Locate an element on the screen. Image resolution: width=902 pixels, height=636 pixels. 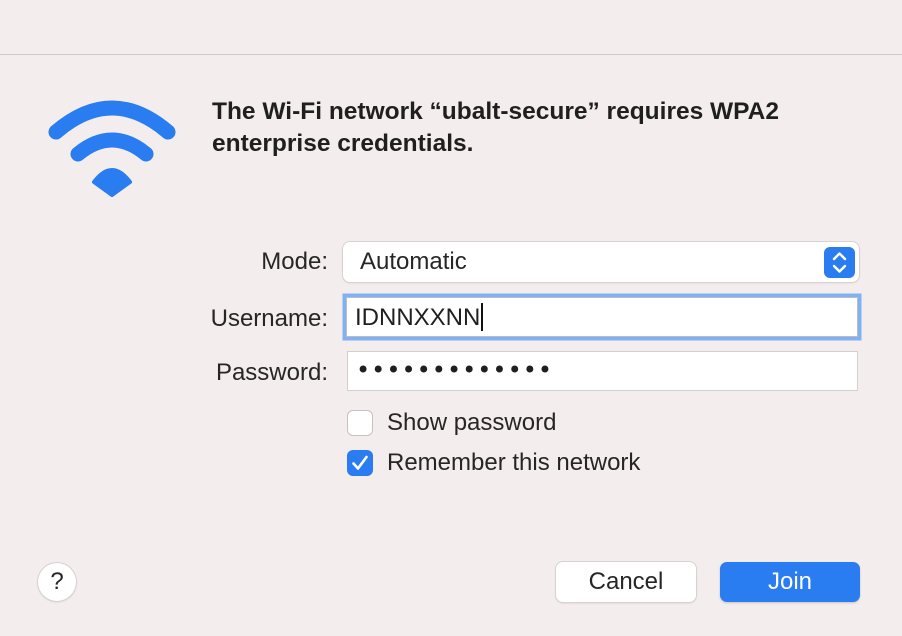
username-label: Username: is located at coordinates (269, 318).